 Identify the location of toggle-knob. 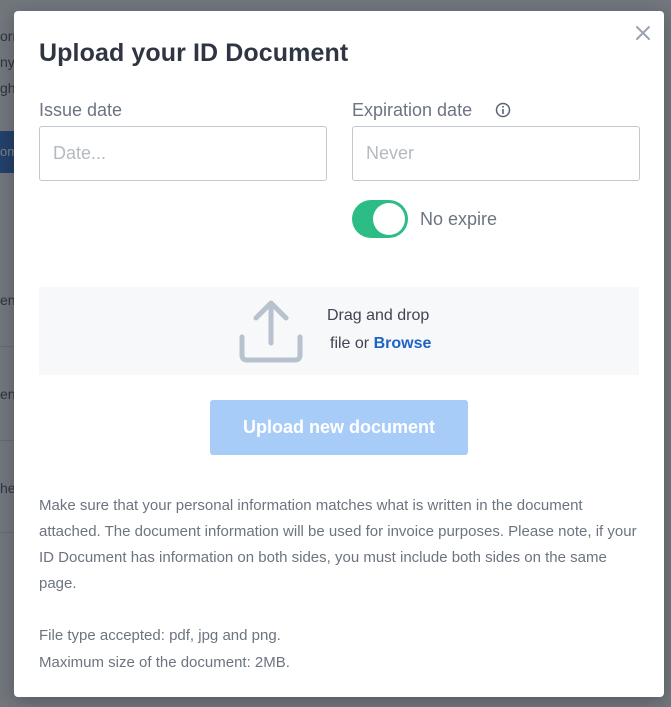
(389, 219).